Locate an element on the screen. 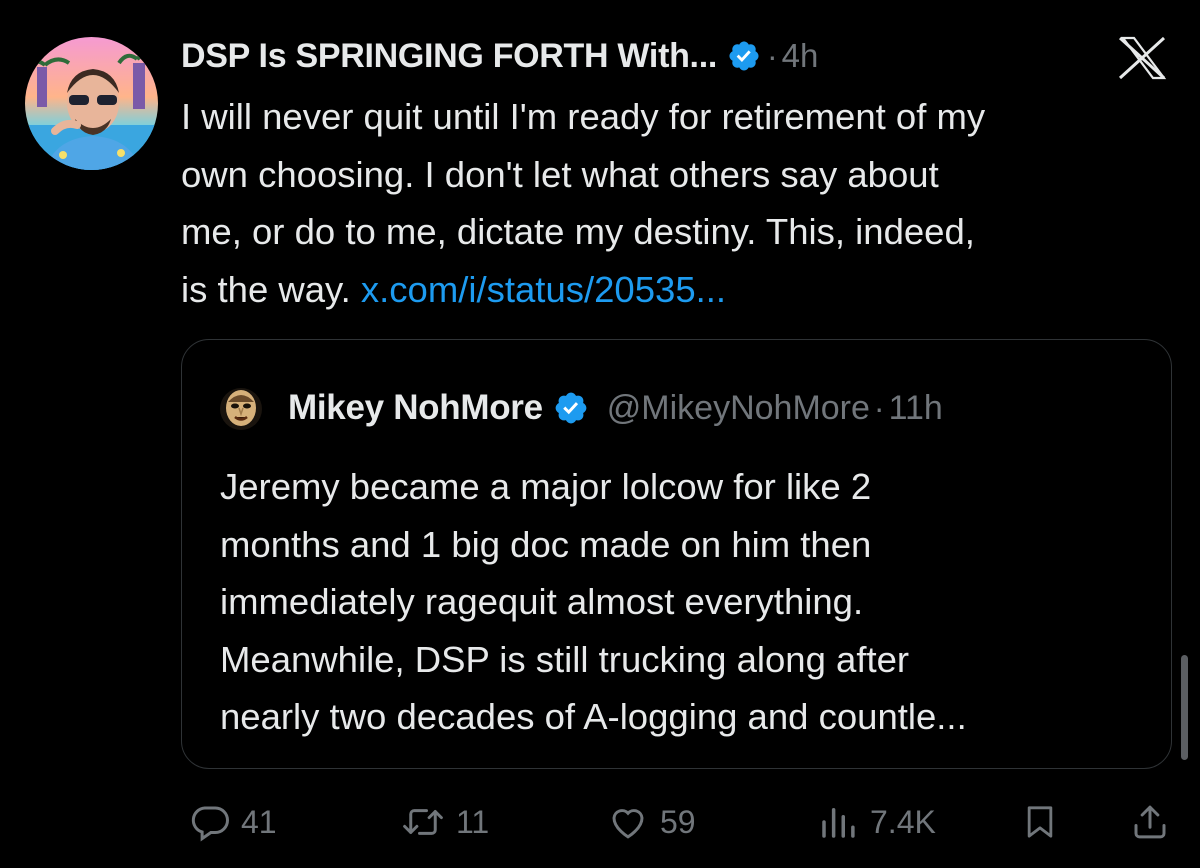  like-count: 59 is located at coordinates (678, 821).